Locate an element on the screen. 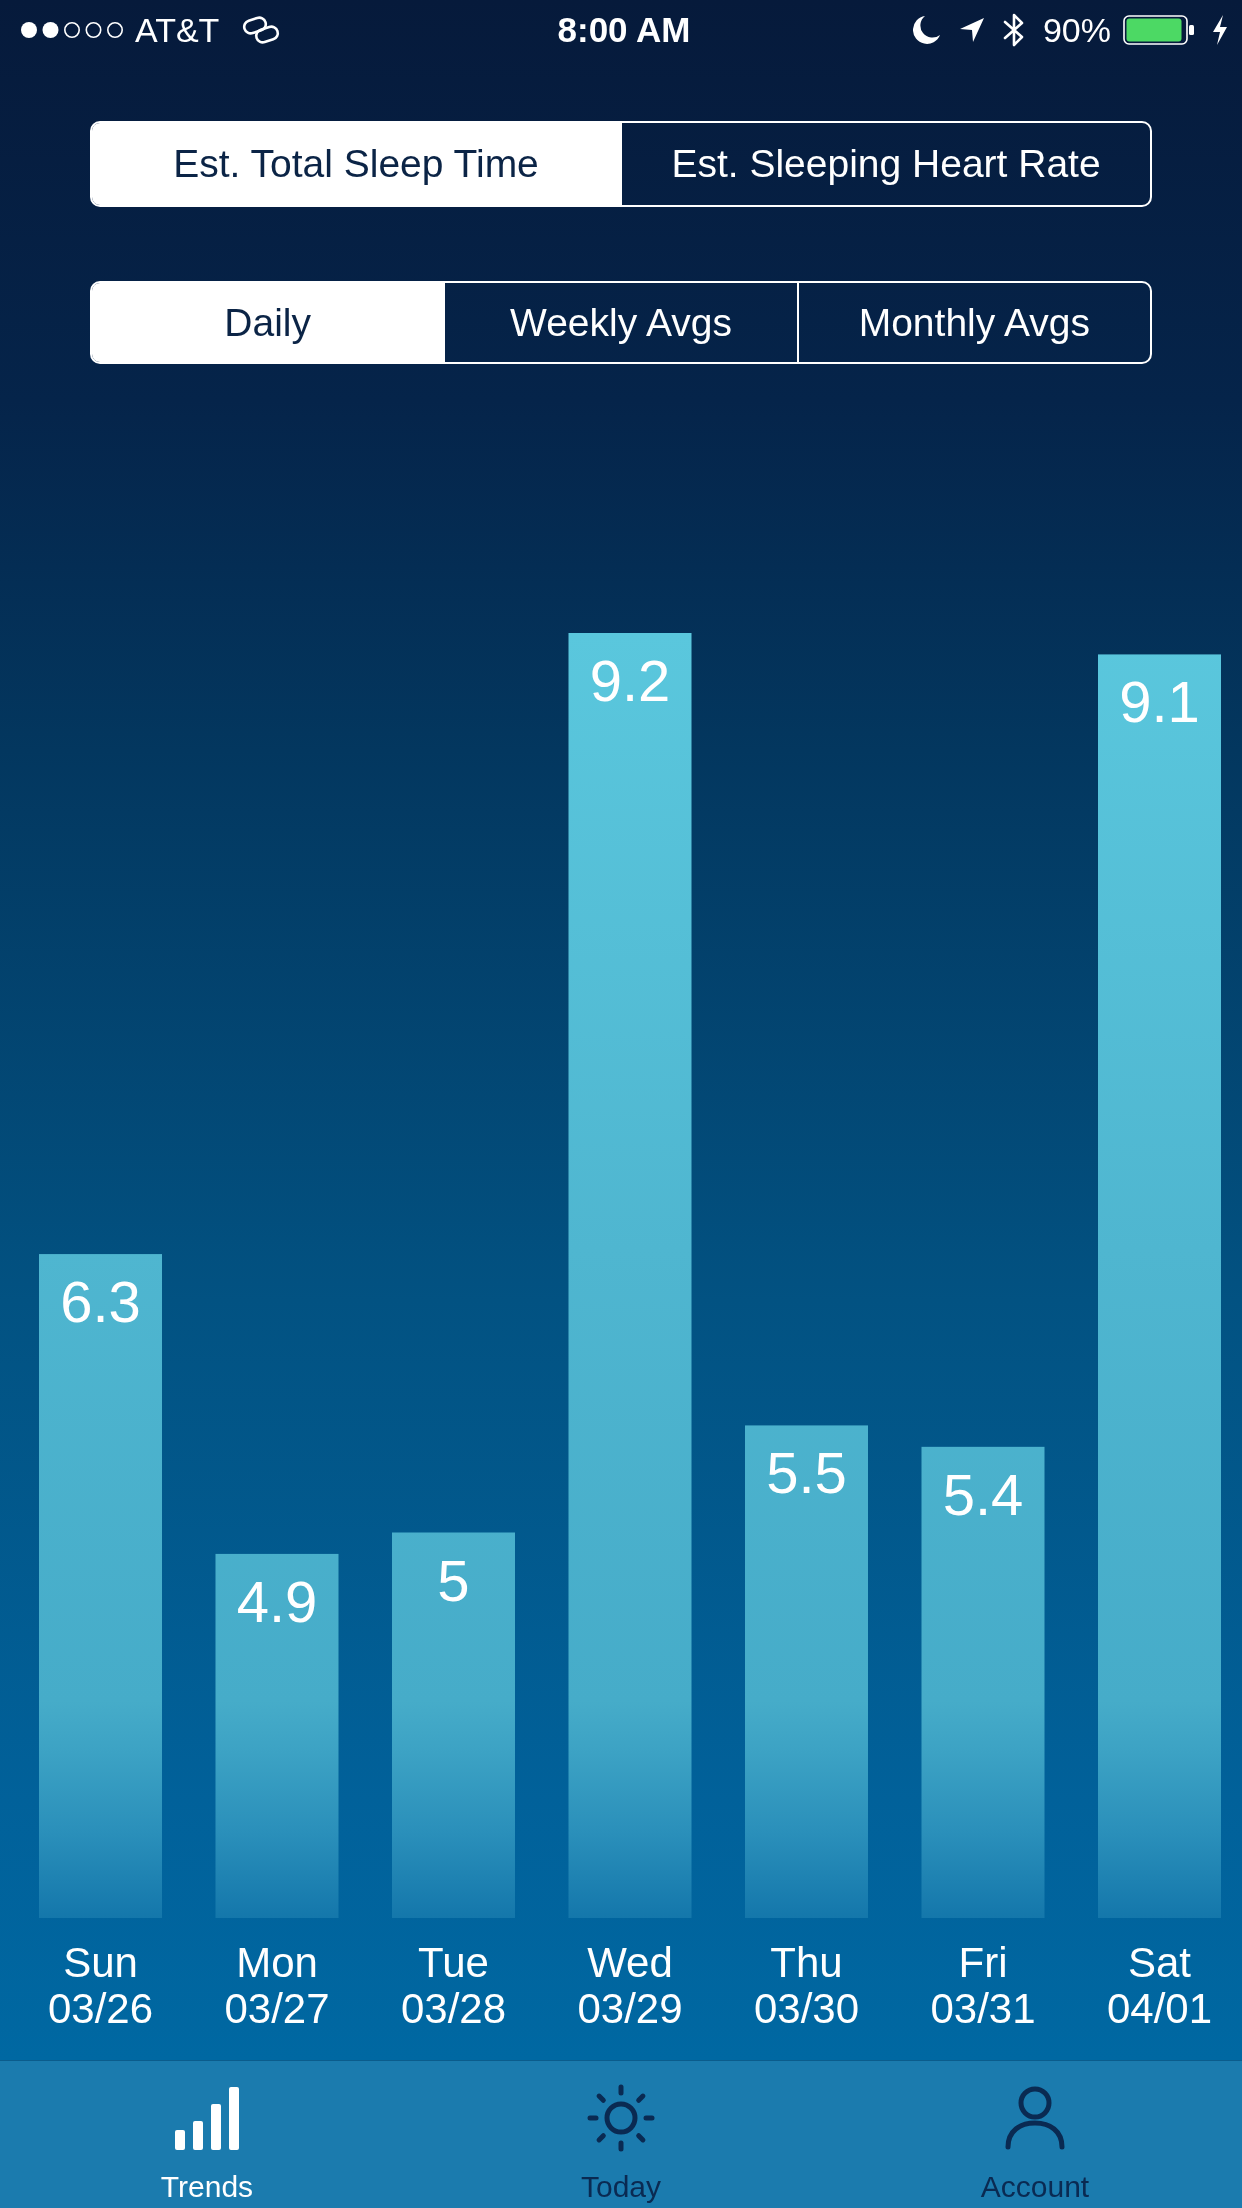 This screenshot has height=2208, width=1242. battery-icon is located at coordinates (1158, 30).